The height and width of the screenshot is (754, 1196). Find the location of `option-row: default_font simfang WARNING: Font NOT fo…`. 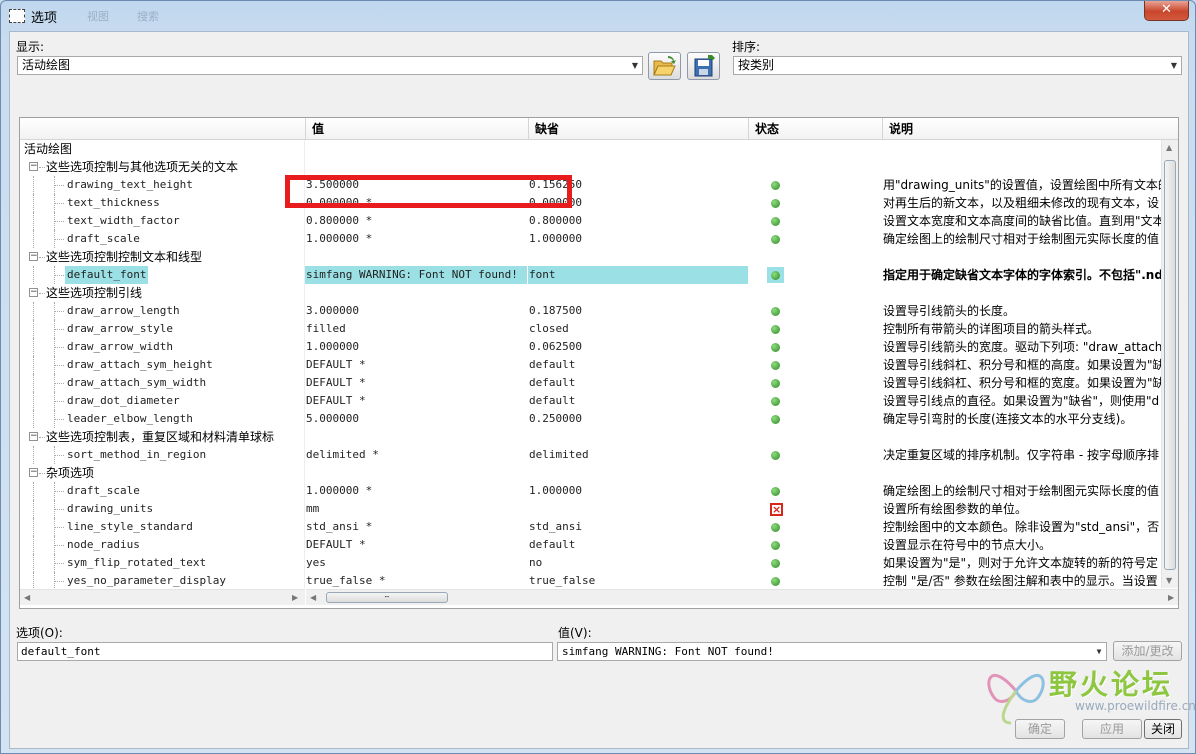

option-row: default_font simfang WARNING: Font NOT fo… is located at coordinates (591, 275).